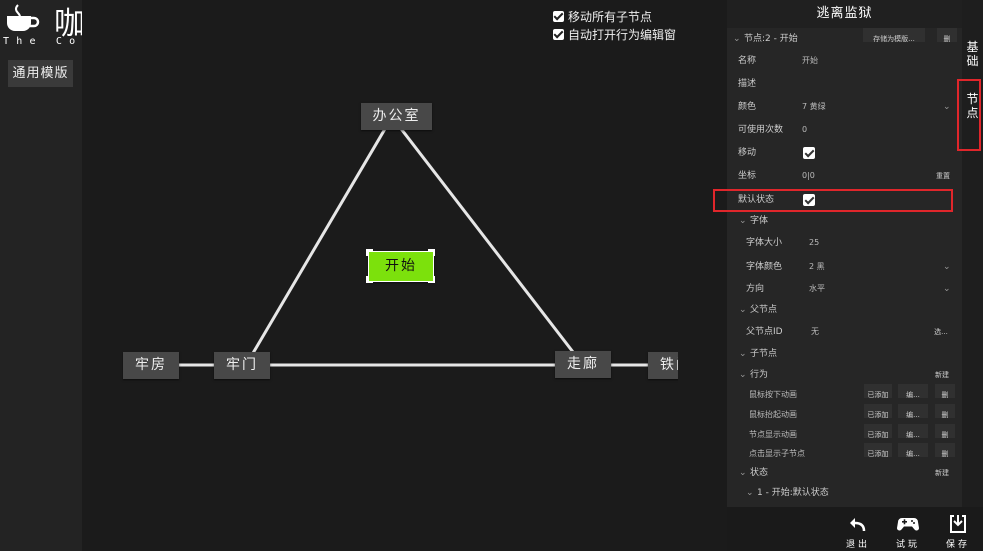 The height and width of the screenshot is (551, 983). Describe the element at coordinates (844, 61) in the screenshot. I see `name-row: 名称 开始` at that location.